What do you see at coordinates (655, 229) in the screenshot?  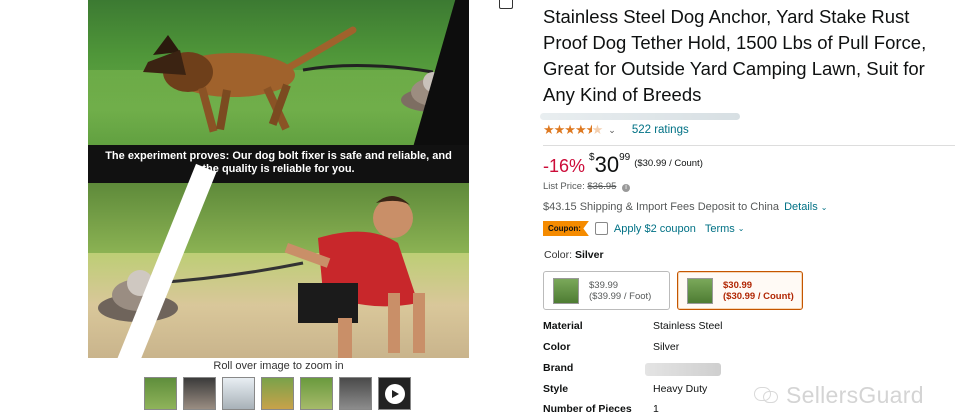 I see `apply-coupon-label: Apply $2 coupon` at bounding box center [655, 229].